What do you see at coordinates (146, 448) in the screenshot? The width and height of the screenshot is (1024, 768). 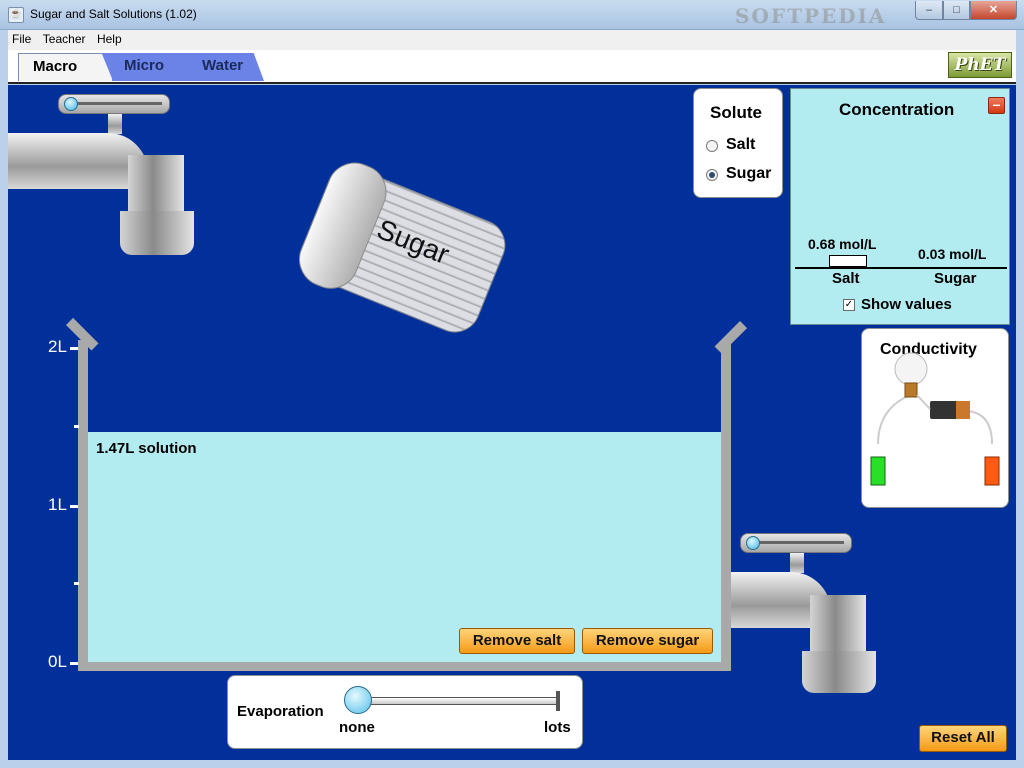 I see `solution-volume-label: 1.47L solution` at bounding box center [146, 448].